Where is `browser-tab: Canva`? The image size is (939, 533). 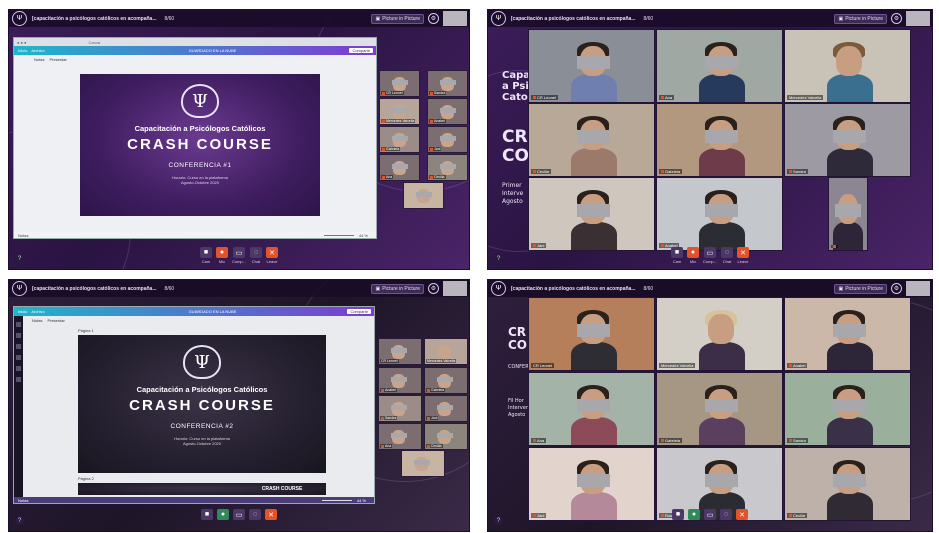
browser-tab: Canva is located at coordinates (94, 42).